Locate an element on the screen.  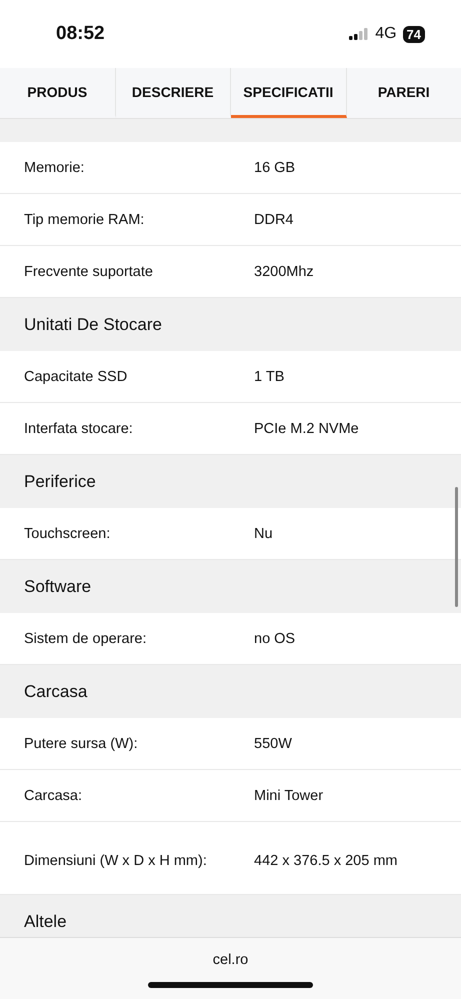
spec-label: Interfata stocare: is located at coordinates (79, 429).